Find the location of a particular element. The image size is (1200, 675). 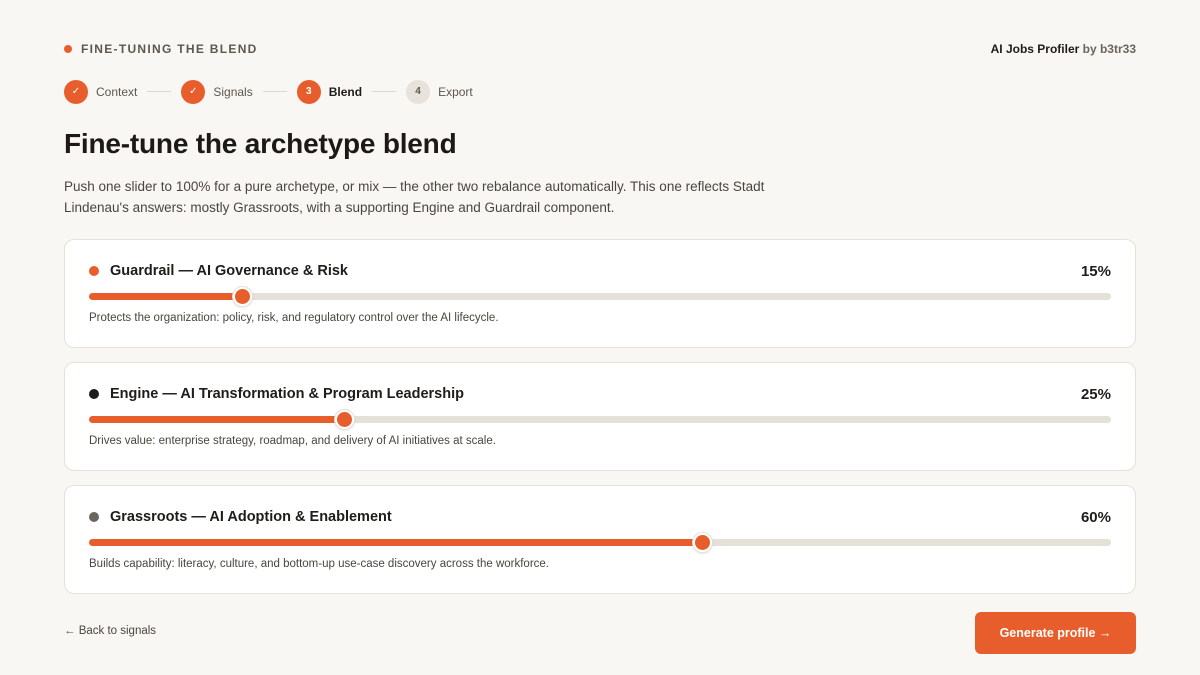

eyebrow-text: FINE-TUNING THE BLEND is located at coordinates (169, 49).